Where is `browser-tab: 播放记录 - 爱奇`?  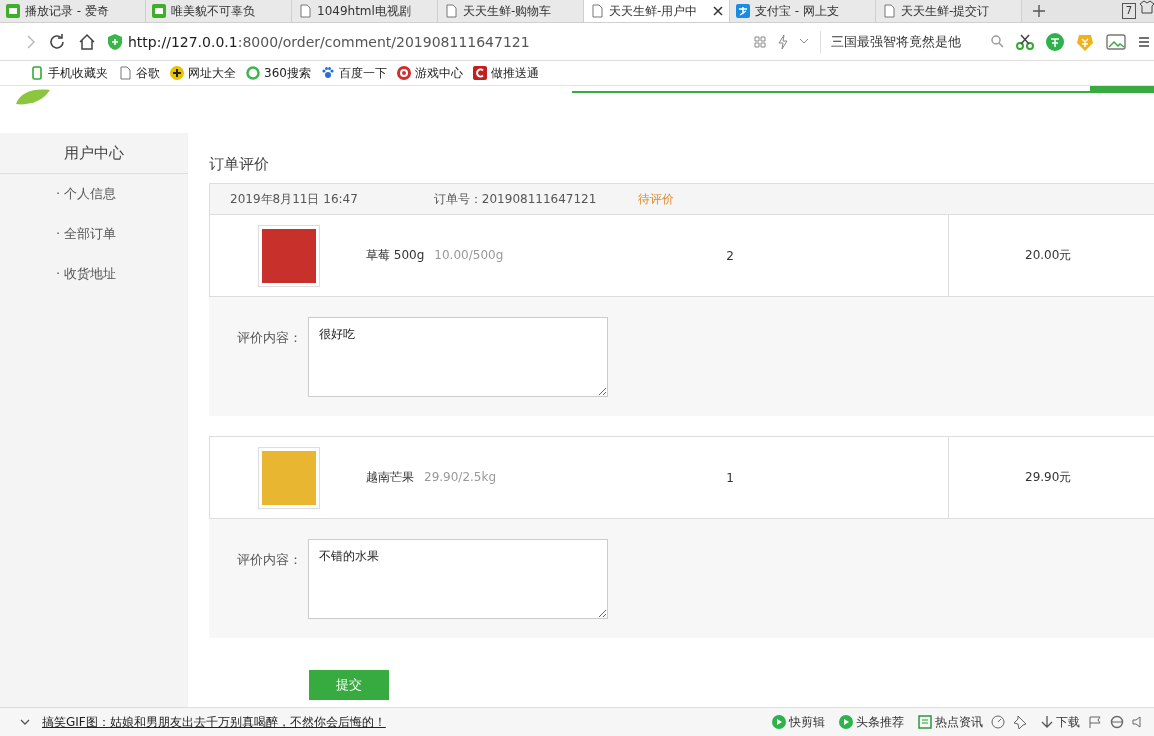
browser-tab: 播放记录 - 爱奇 is located at coordinates (73, 11).